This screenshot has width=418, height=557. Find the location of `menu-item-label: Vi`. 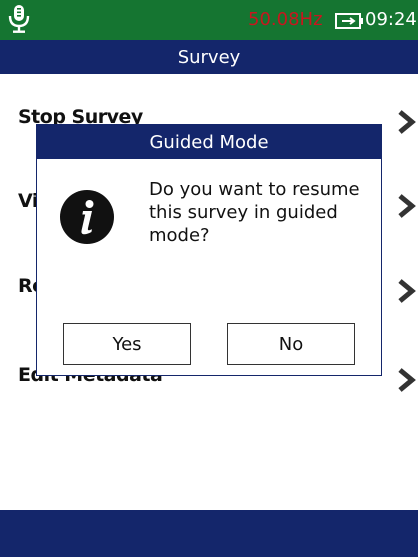

menu-item-label: Vi is located at coordinates (28, 201).